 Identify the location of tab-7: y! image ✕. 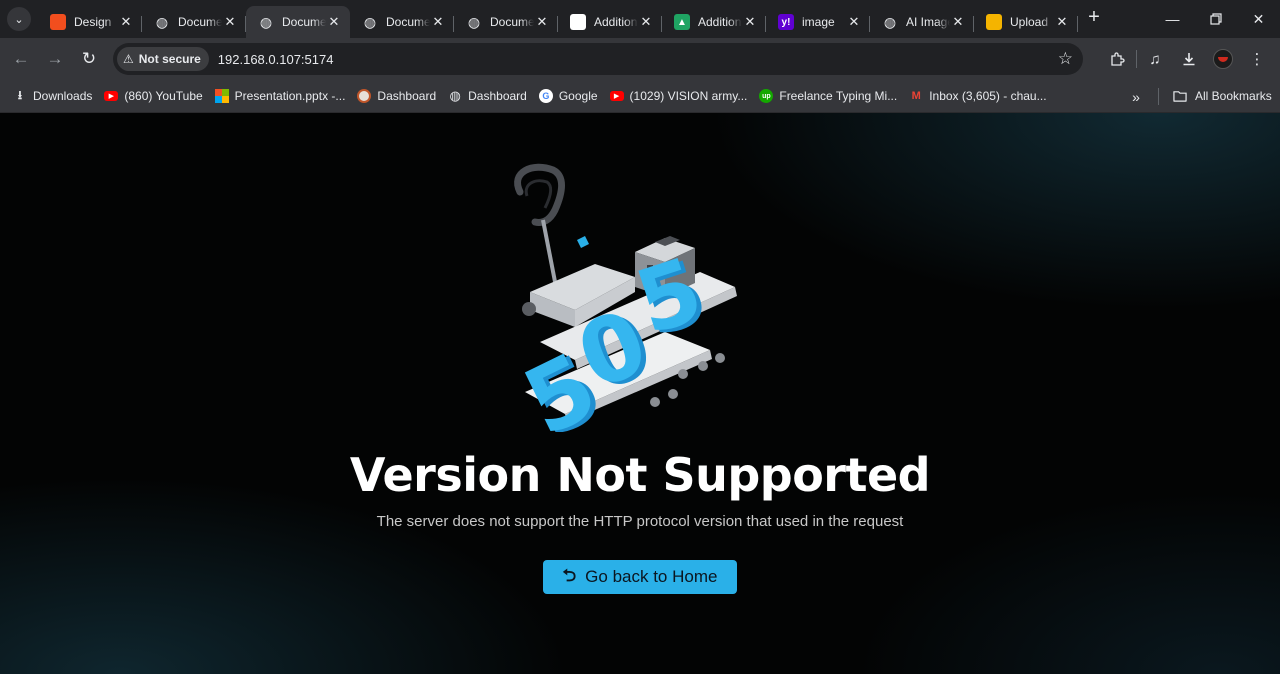
(818, 22).